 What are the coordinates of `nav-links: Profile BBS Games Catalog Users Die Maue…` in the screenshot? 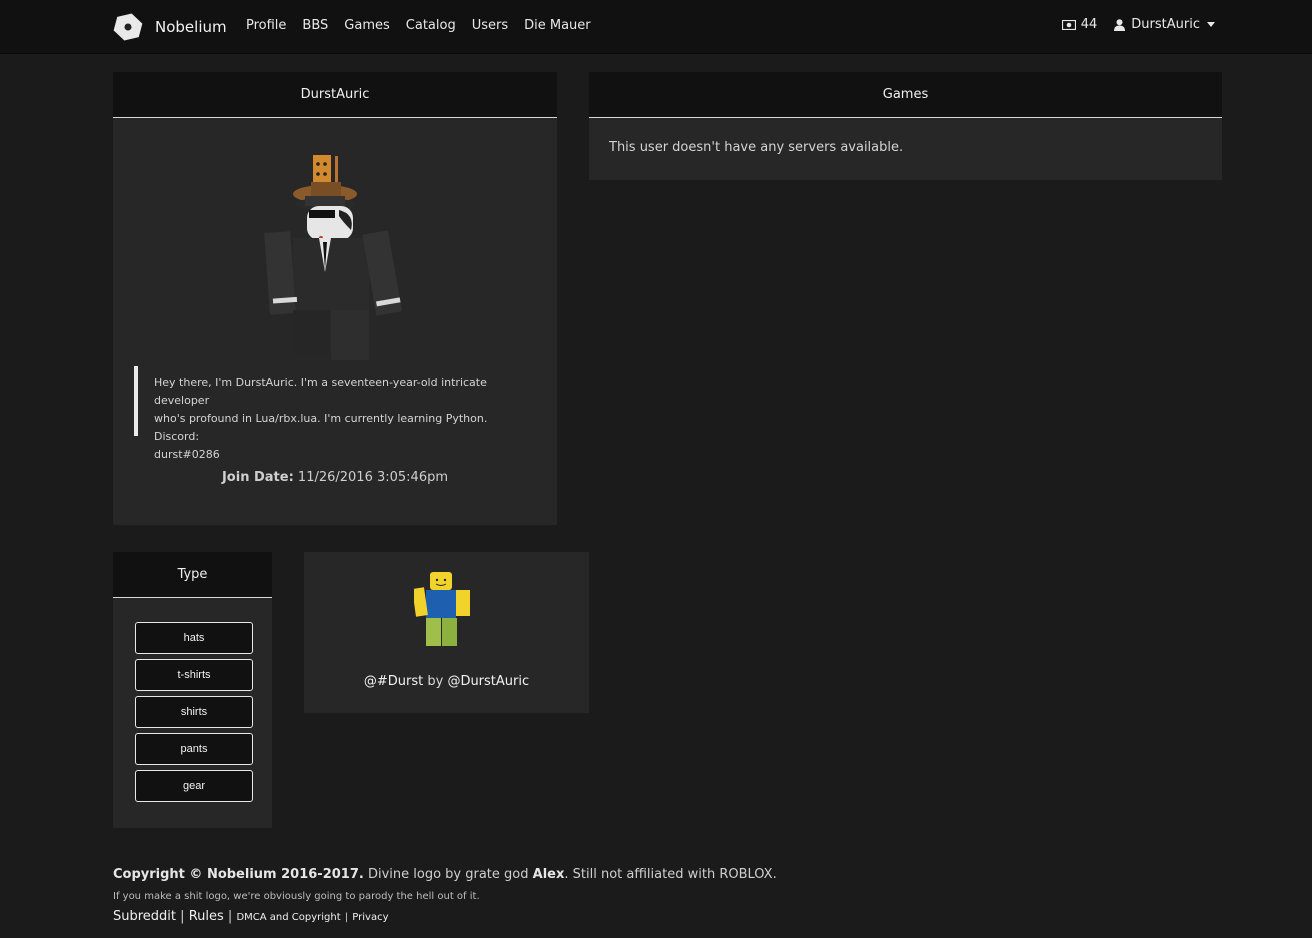 It's located at (426, 26).